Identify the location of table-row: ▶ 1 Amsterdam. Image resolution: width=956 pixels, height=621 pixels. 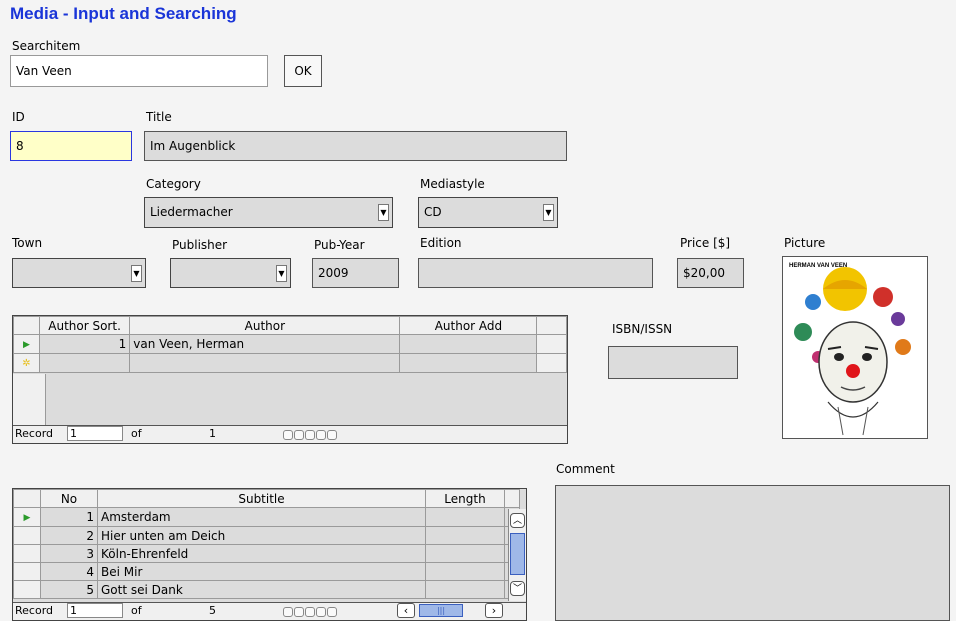
(266, 517).